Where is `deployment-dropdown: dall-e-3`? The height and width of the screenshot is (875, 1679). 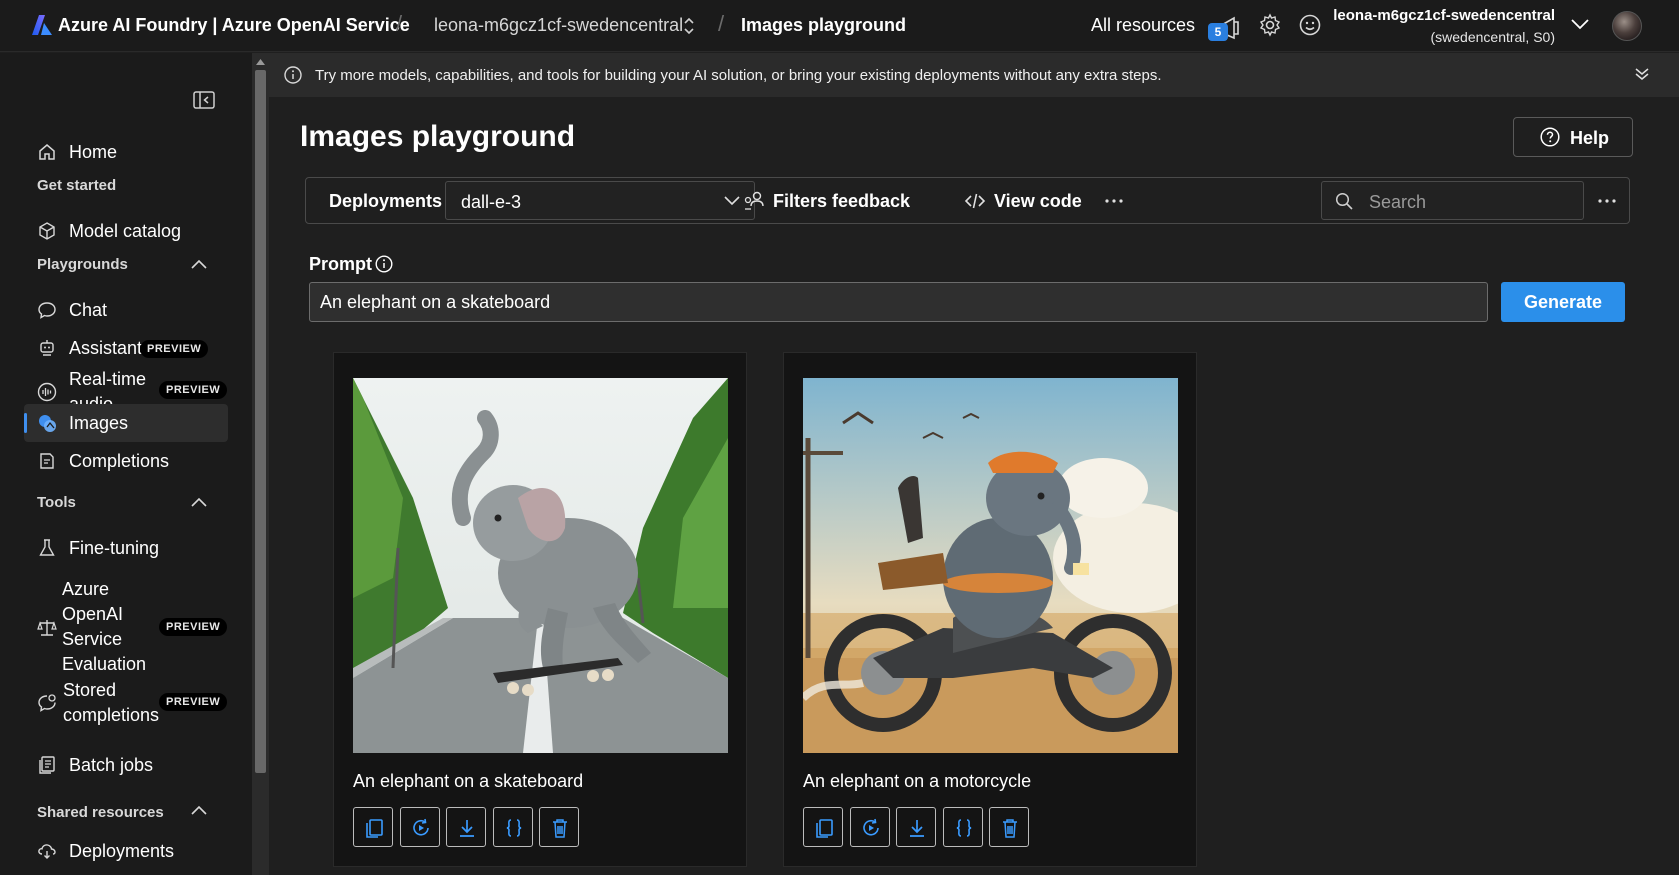 deployment-dropdown: dall-e-3 is located at coordinates (600, 200).